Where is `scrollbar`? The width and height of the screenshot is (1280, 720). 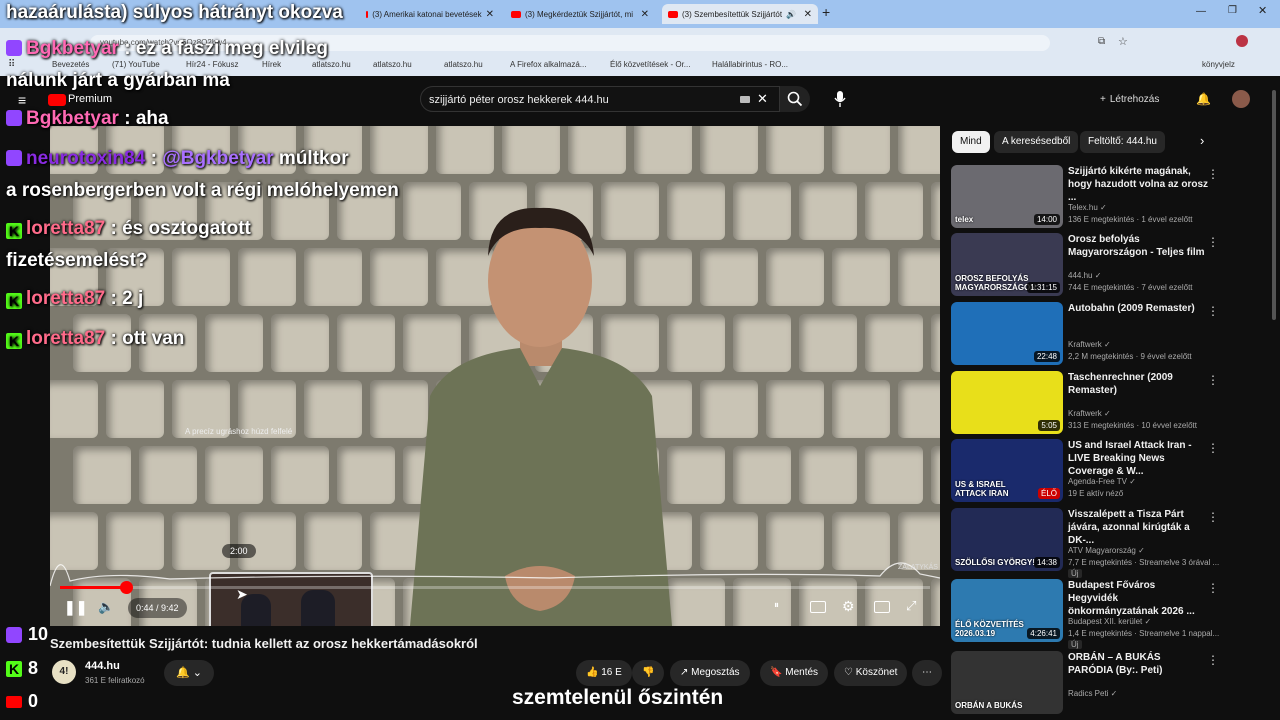 scrollbar is located at coordinates (1274, 205).